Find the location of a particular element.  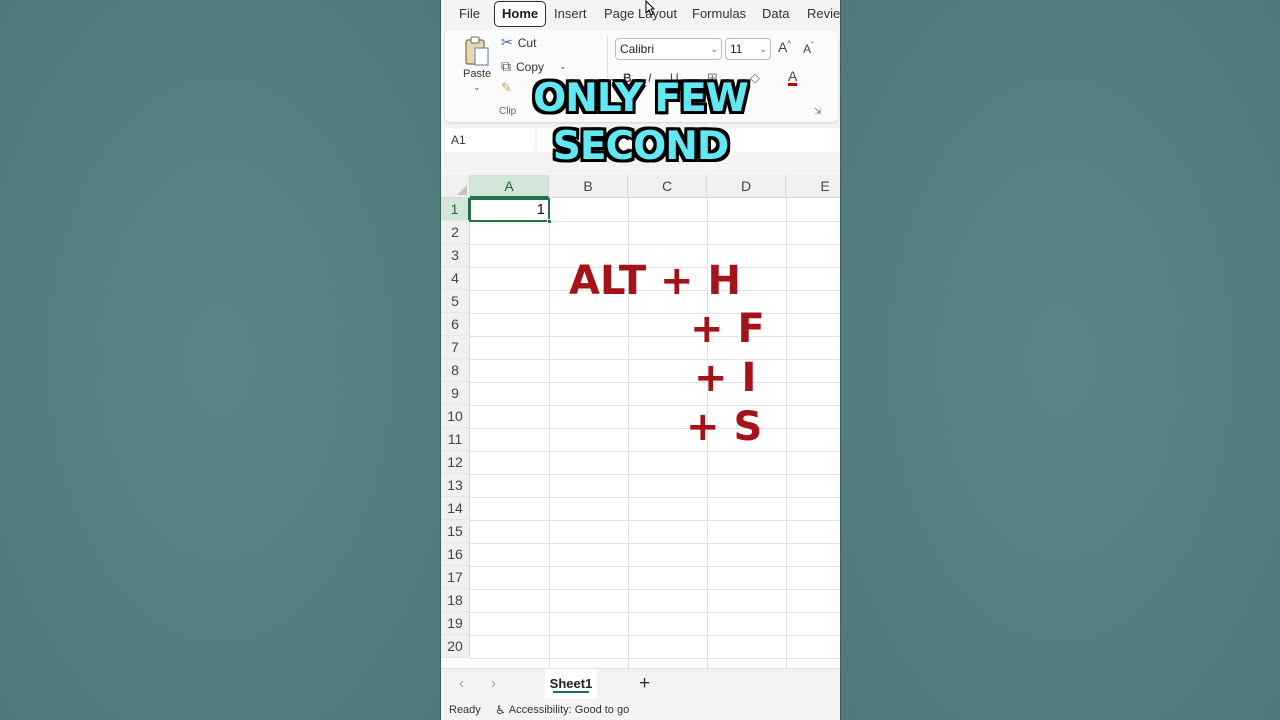

cut-button: ✂ Cut is located at coordinates (518, 42).